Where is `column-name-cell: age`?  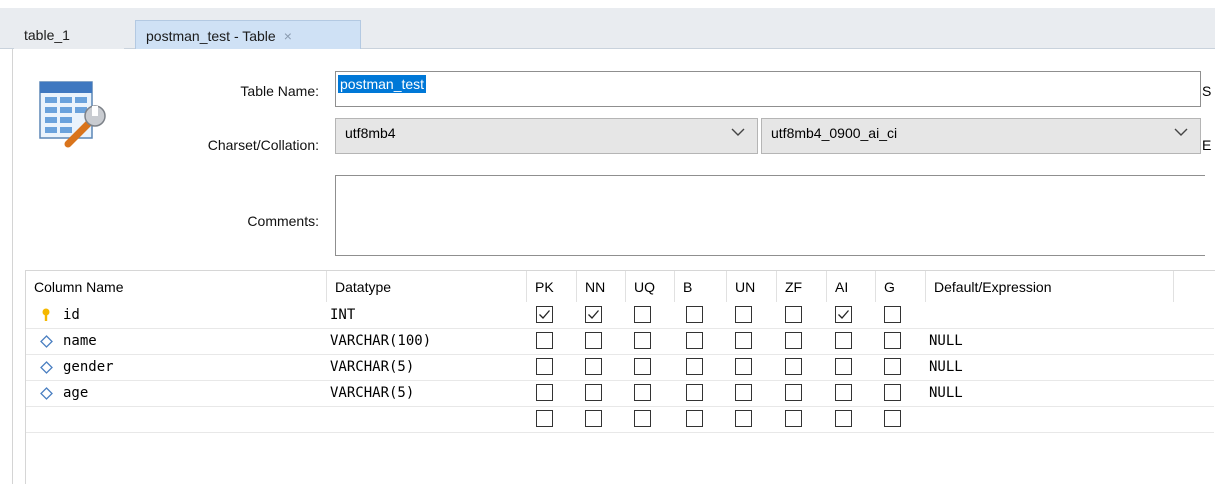
column-name-cell: age is located at coordinates (75, 393).